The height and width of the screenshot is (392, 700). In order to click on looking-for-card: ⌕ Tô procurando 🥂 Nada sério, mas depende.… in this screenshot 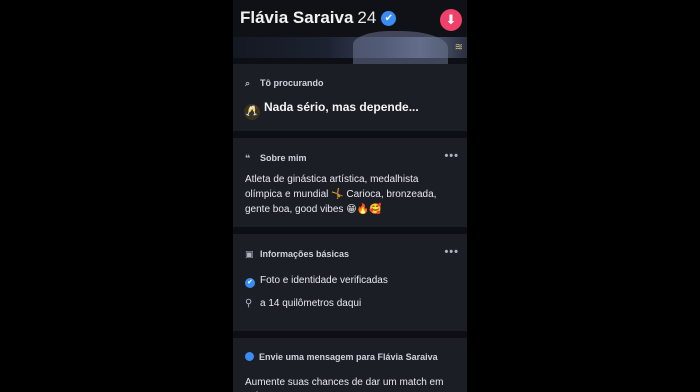, I will do `click(350, 97)`.